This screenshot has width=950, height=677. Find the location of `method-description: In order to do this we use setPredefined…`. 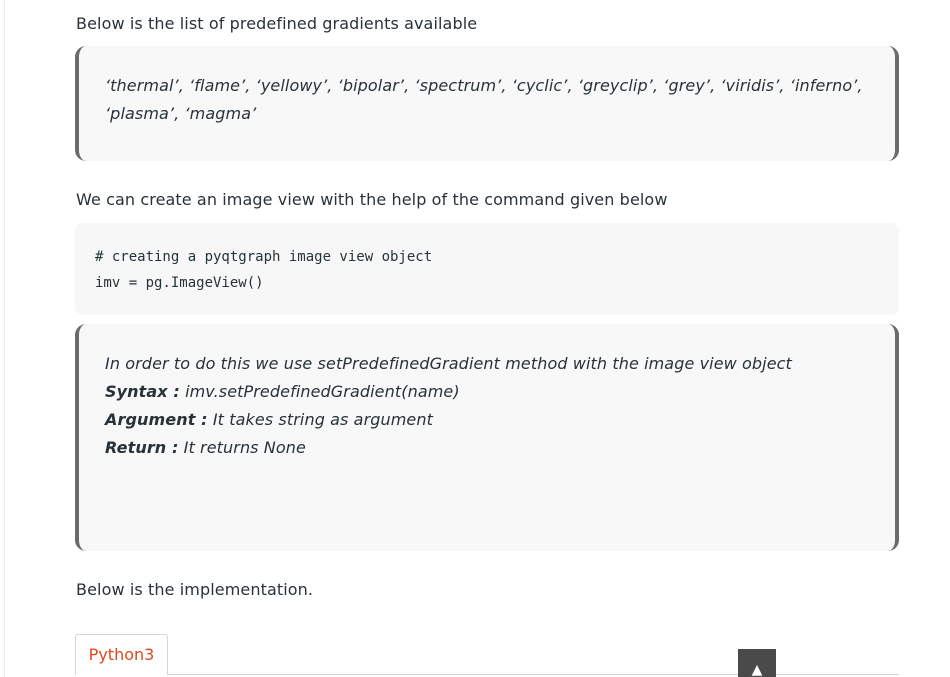

method-description: In order to do this we use setPredefined… is located at coordinates (448, 363).